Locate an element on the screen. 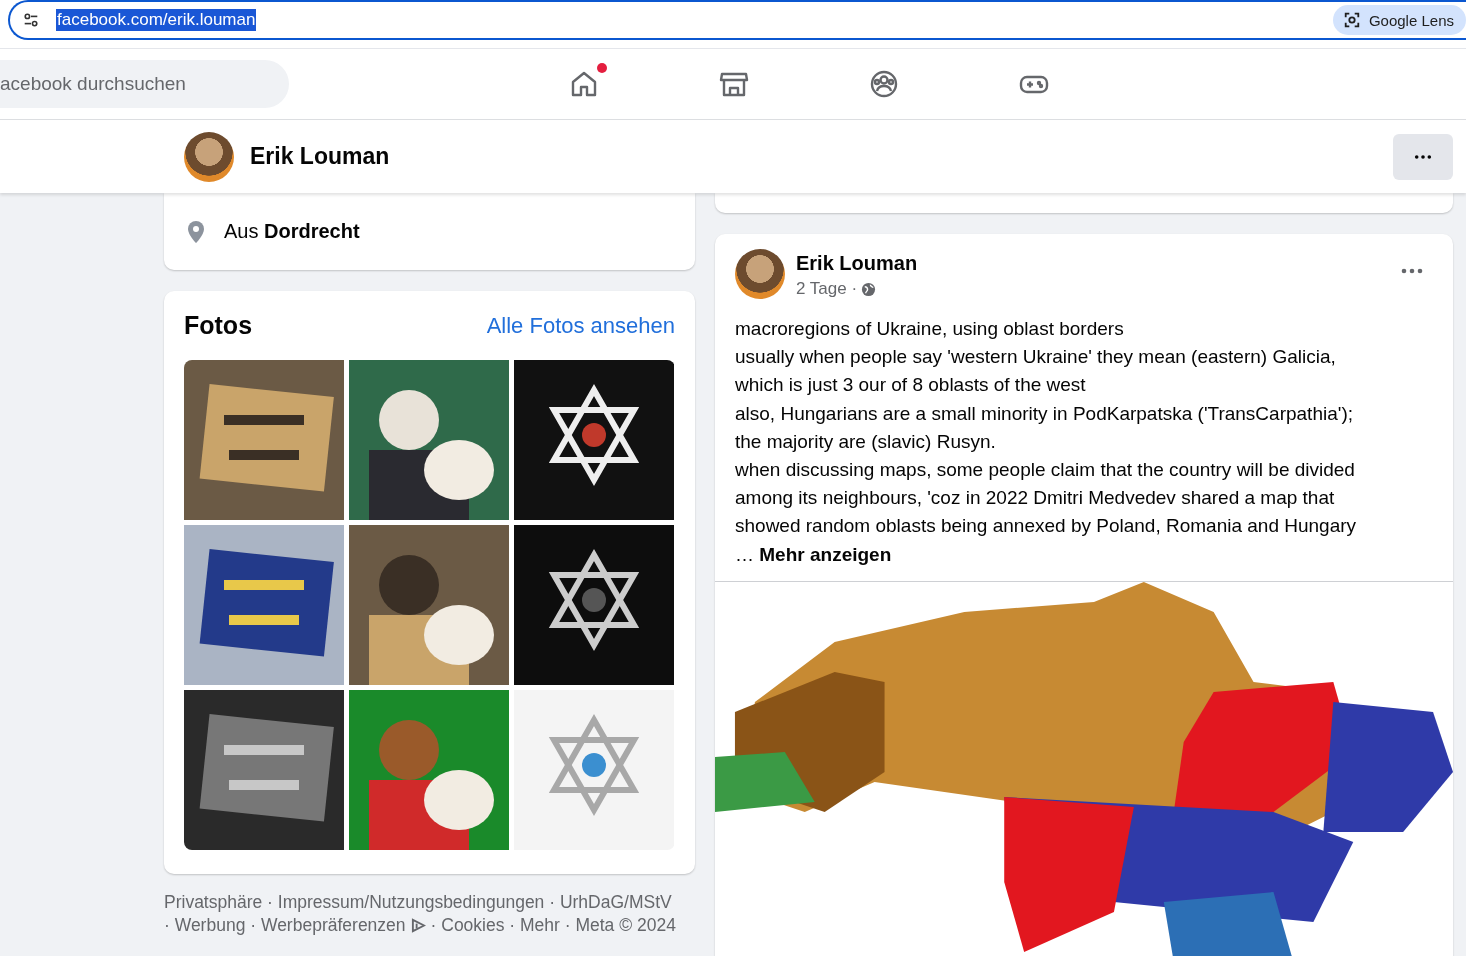 Image resolution: width=1466 pixels, height=956 pixels. post-time: 2 Tage · is located at coordinates (827, 289).